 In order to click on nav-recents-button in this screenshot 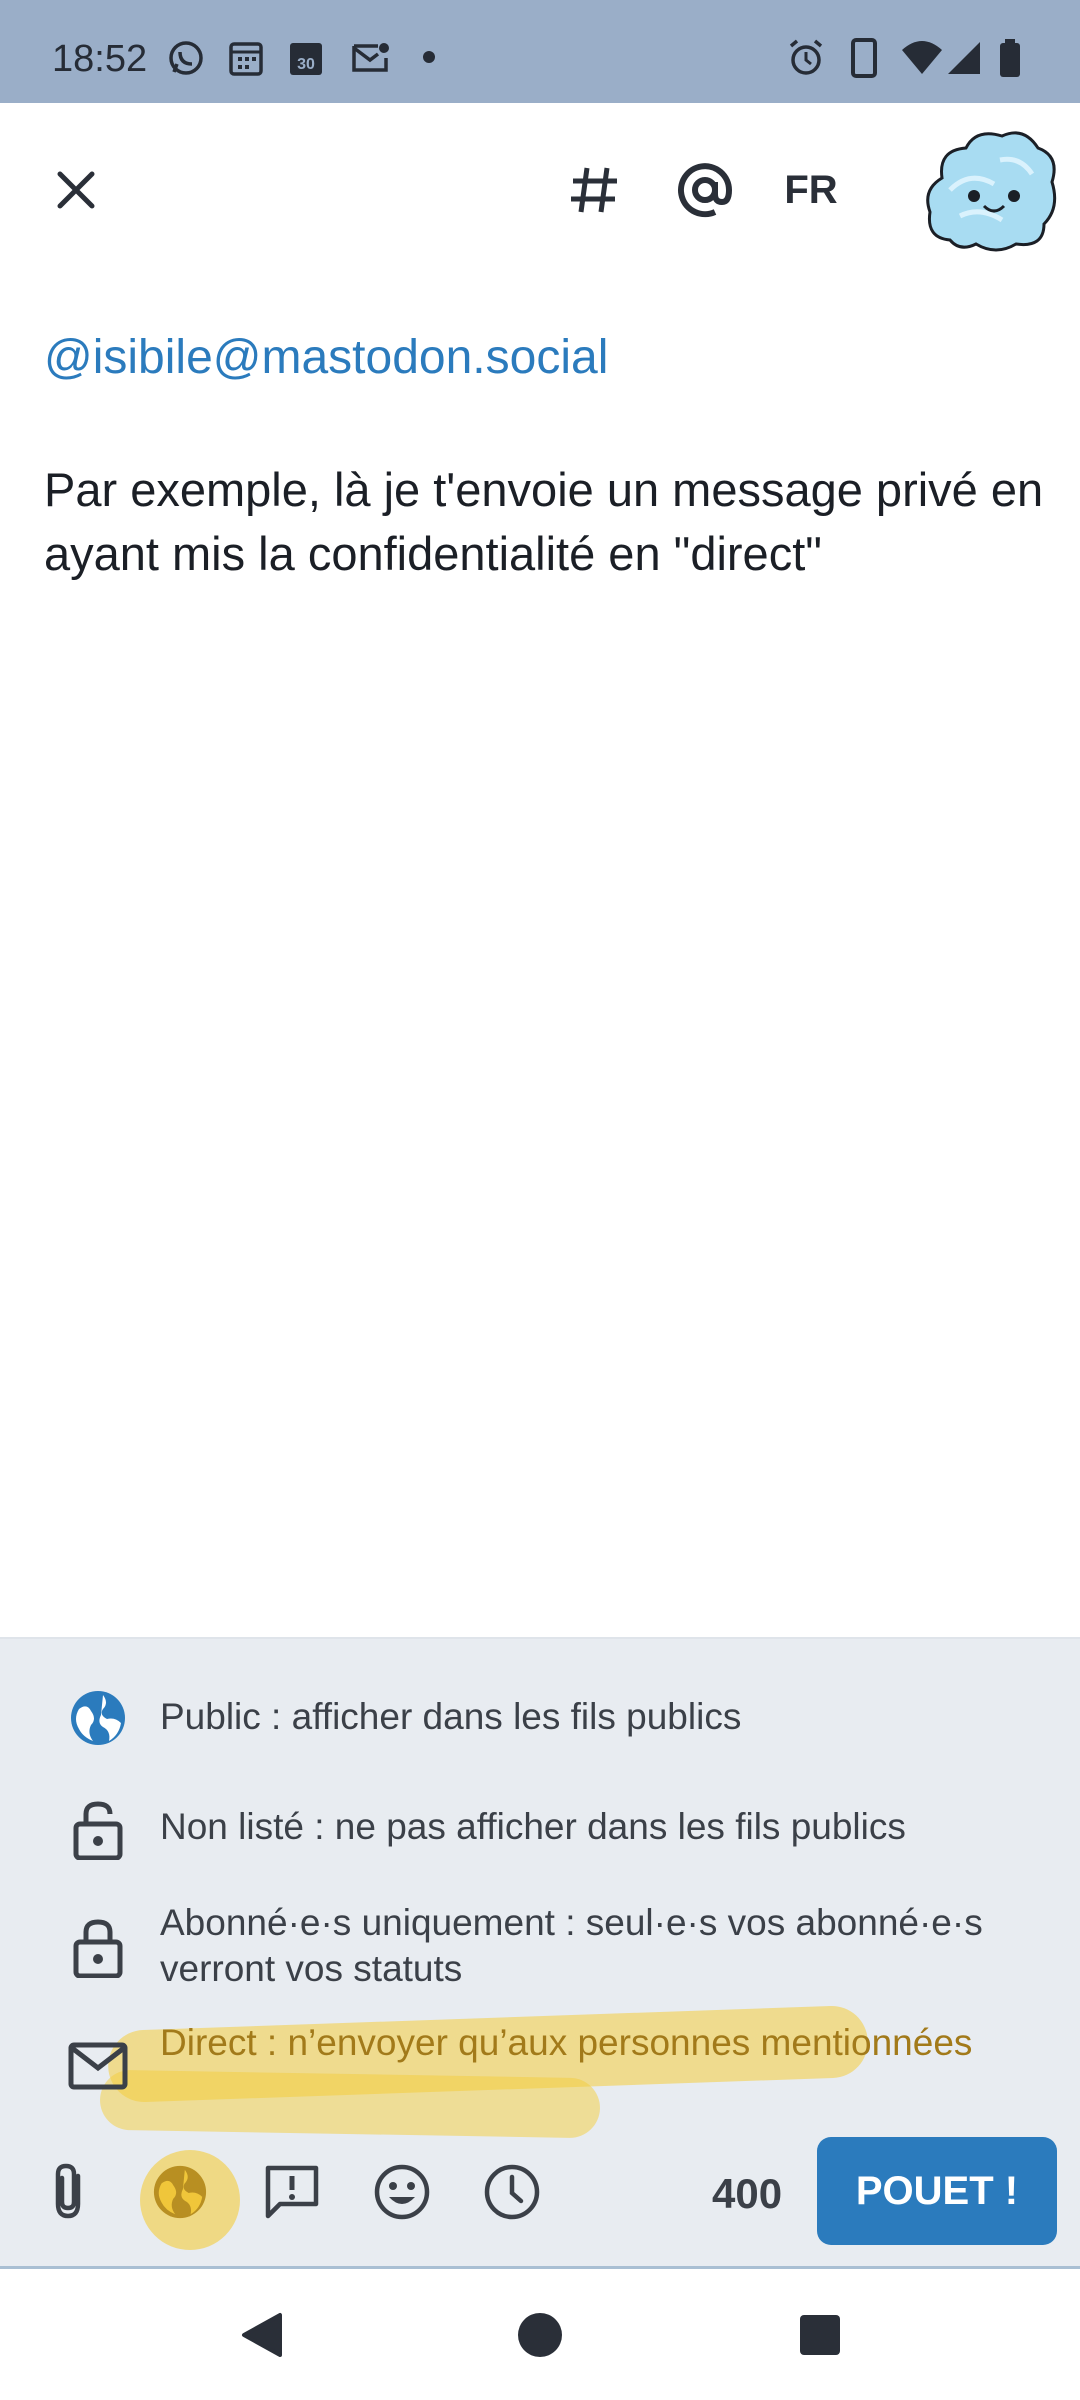, I will do `click(820, 2335)`.